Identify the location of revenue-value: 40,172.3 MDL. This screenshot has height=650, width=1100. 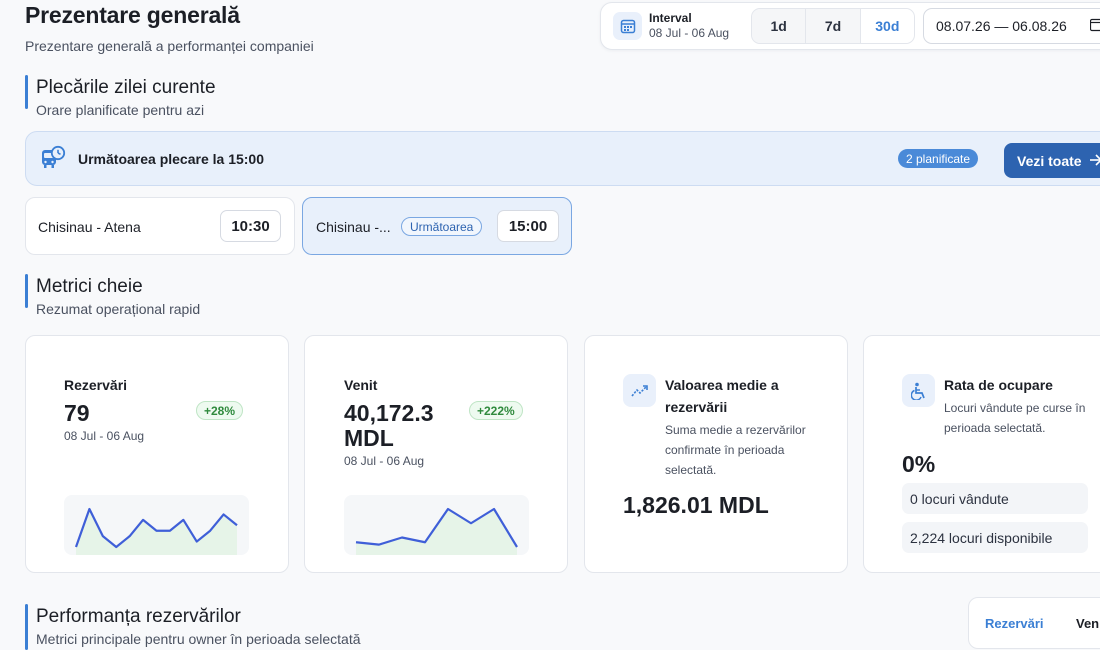
(389, 425).